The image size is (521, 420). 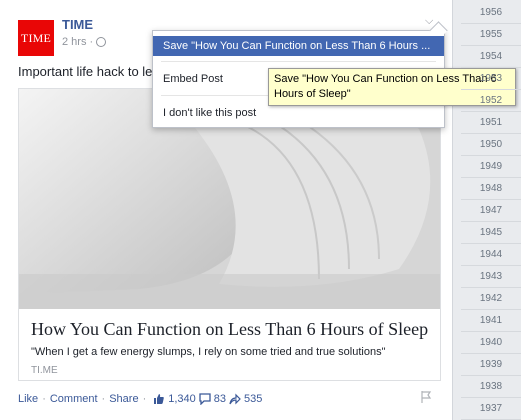 What do you see at coordinates (88, 71) in the screenshot?
I see `post-message: Important life hack to lea` at bounding box center [88, 71].